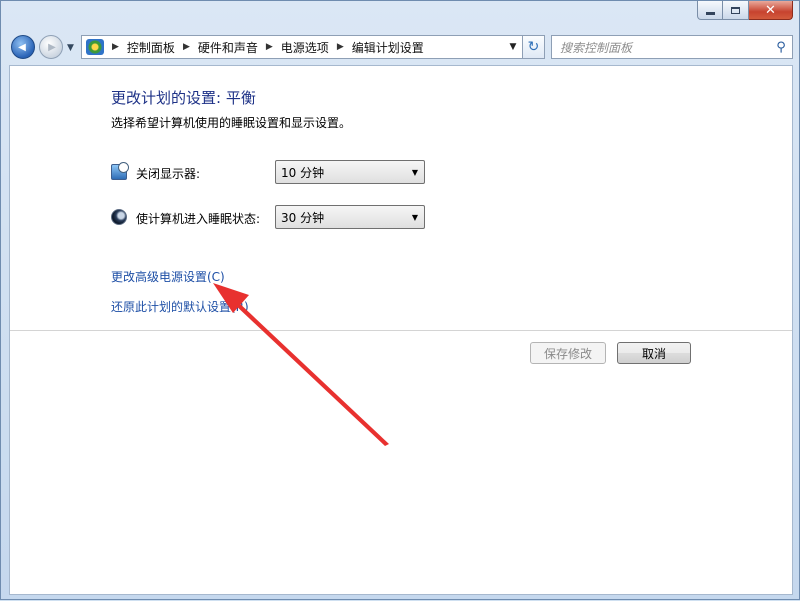  I want to click on turn-off-display-label: 关闭显示器:, so click(168, 174).